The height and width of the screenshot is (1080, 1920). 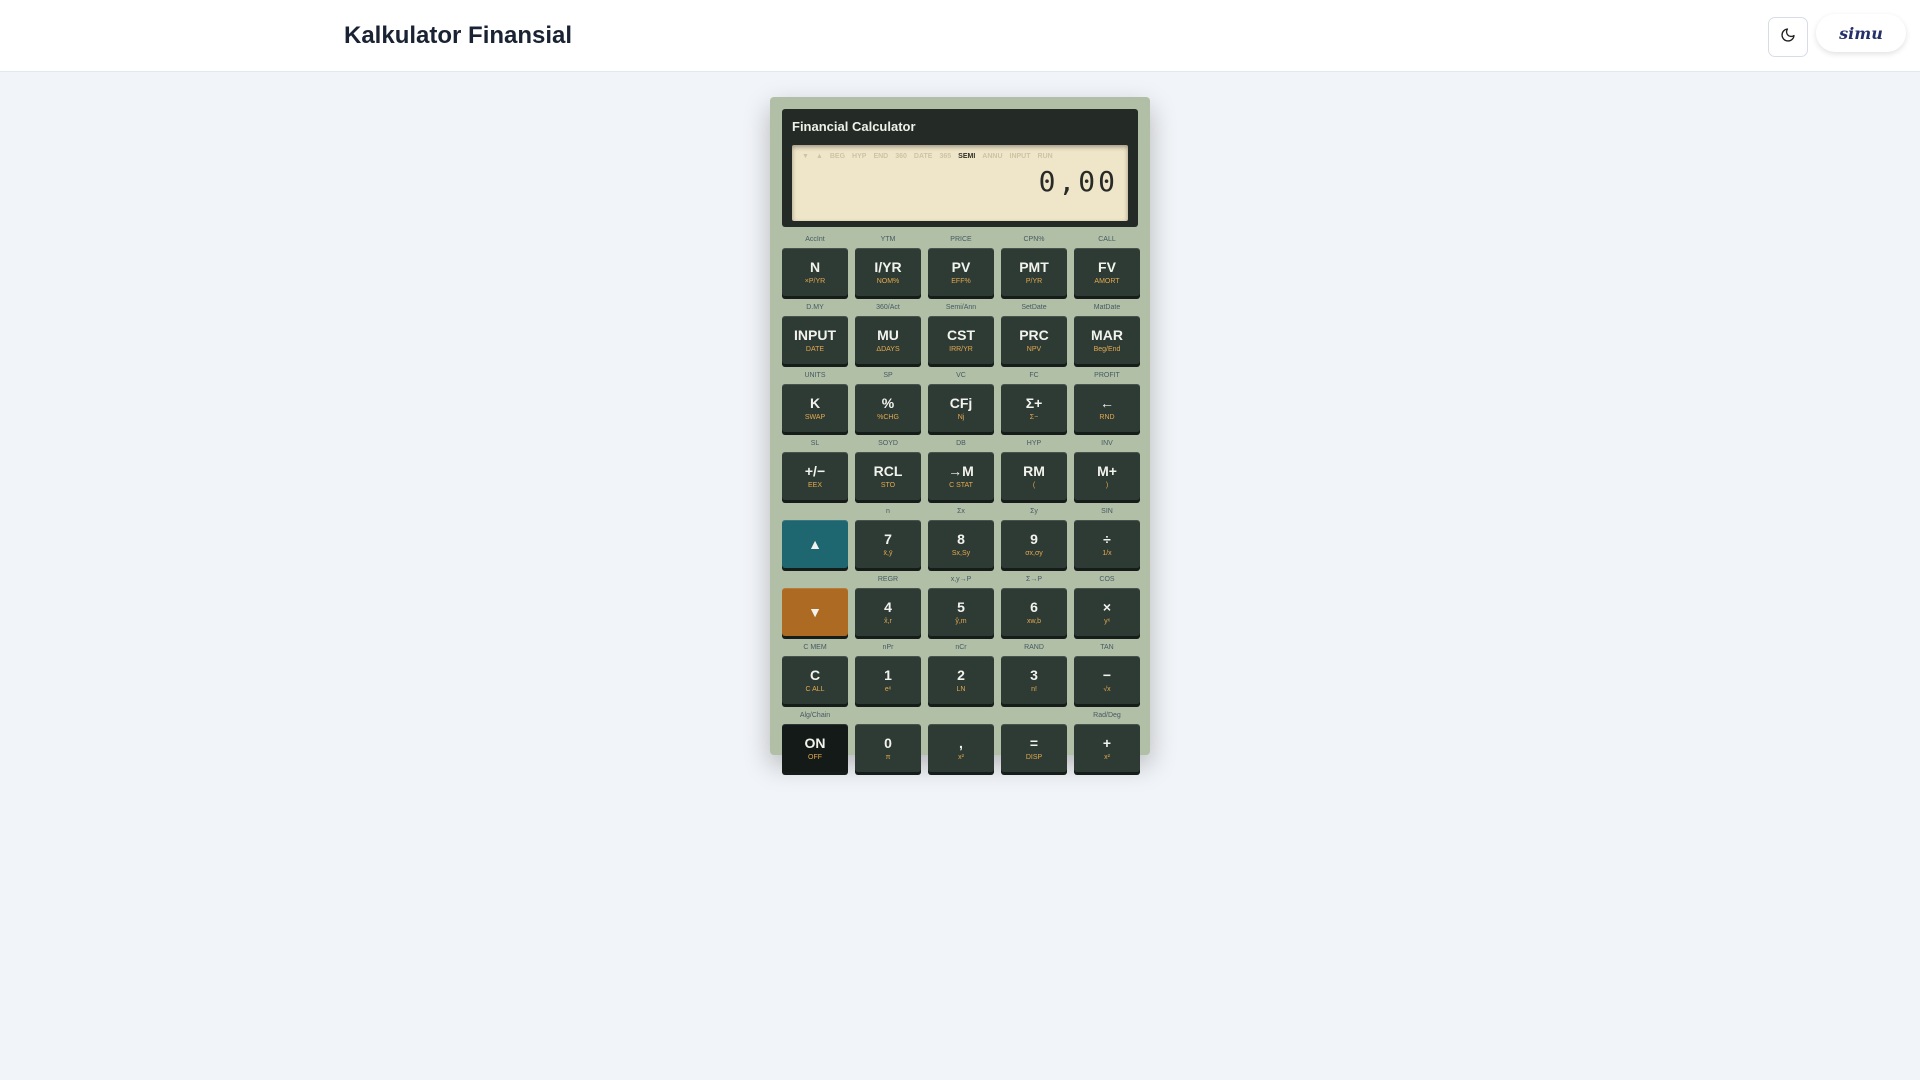 I want to click on key-button: , x², so click(x=961, y=748).